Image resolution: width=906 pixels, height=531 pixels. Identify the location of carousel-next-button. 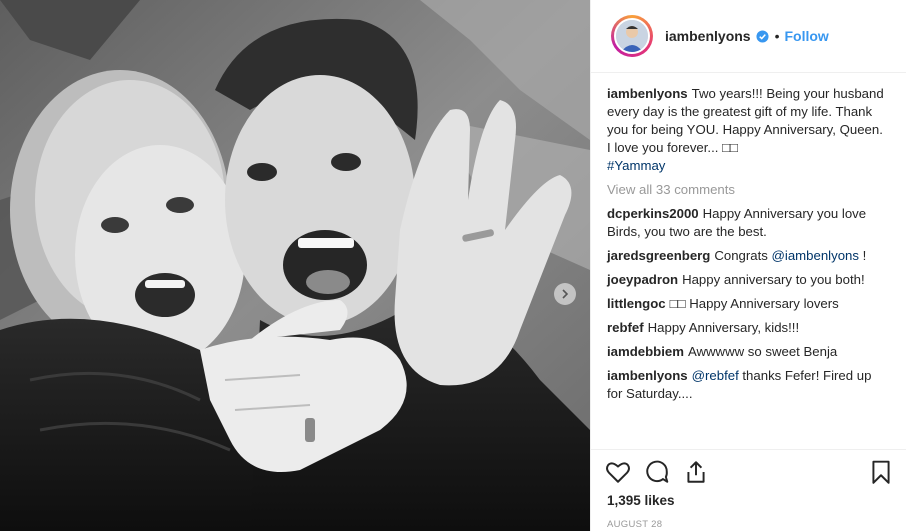
(565, 294).